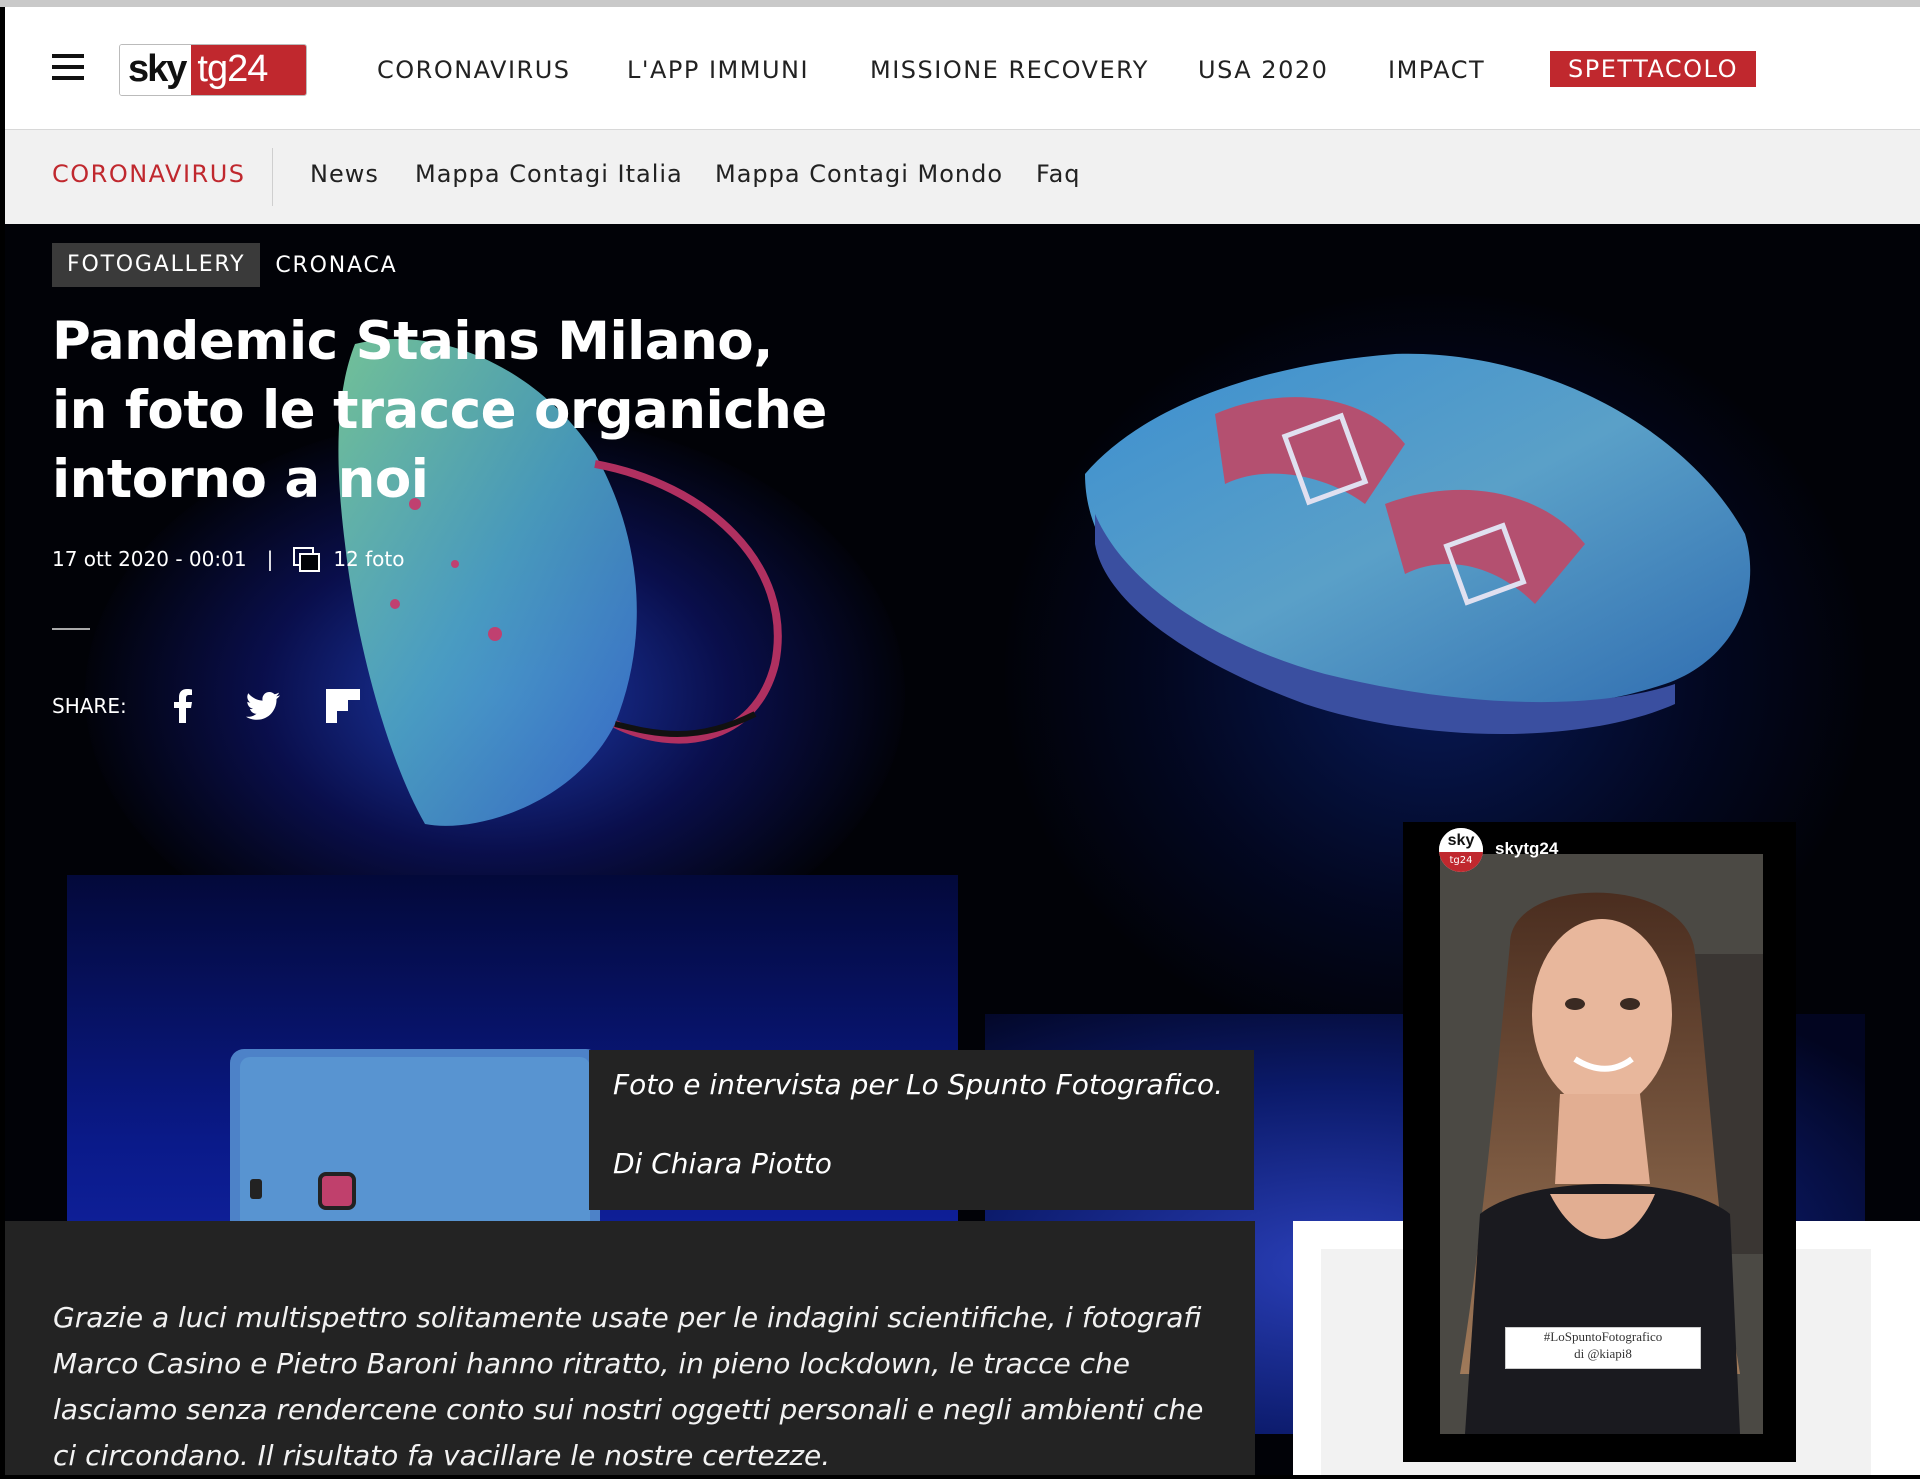  What do you see at coordinates (89, 706) in the screenshot?
I see `share-label: SHARE:` at bounding box center [89, 706].